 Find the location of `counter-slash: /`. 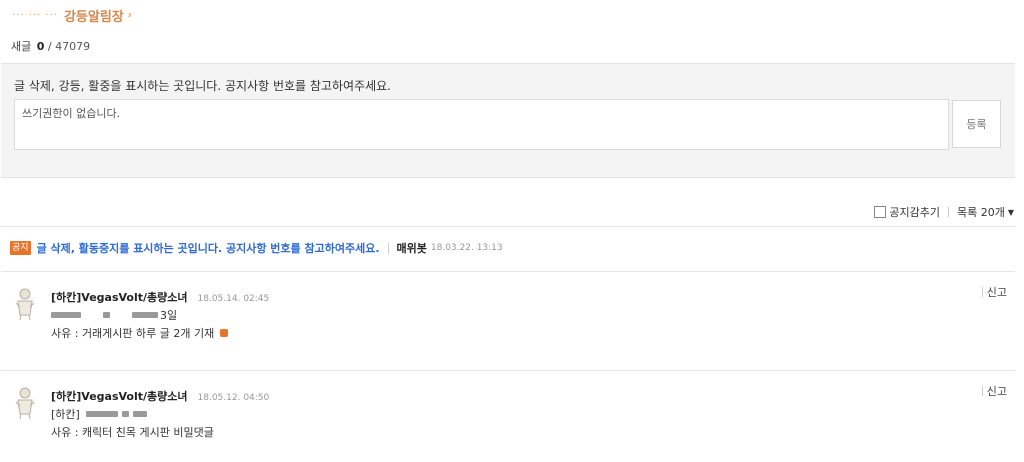

counter-slash: / is located at coordinates (49, 46).